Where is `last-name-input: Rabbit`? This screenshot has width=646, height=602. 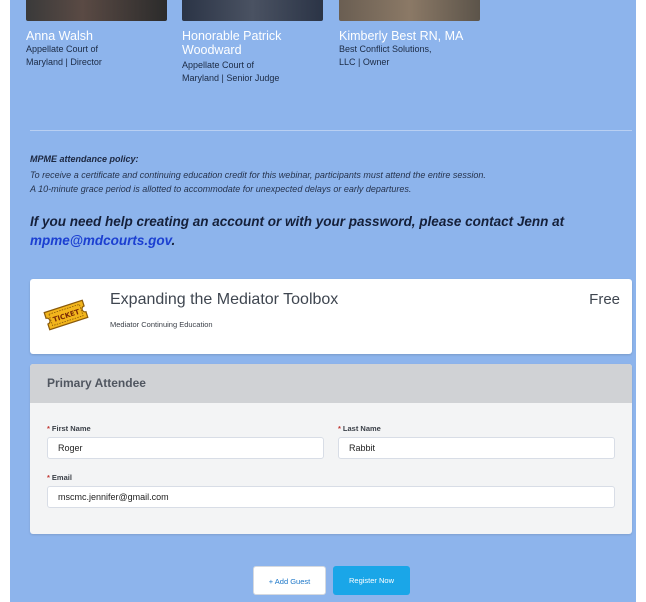
last-name-input: Rabbit is located at coordinates (476, 448).